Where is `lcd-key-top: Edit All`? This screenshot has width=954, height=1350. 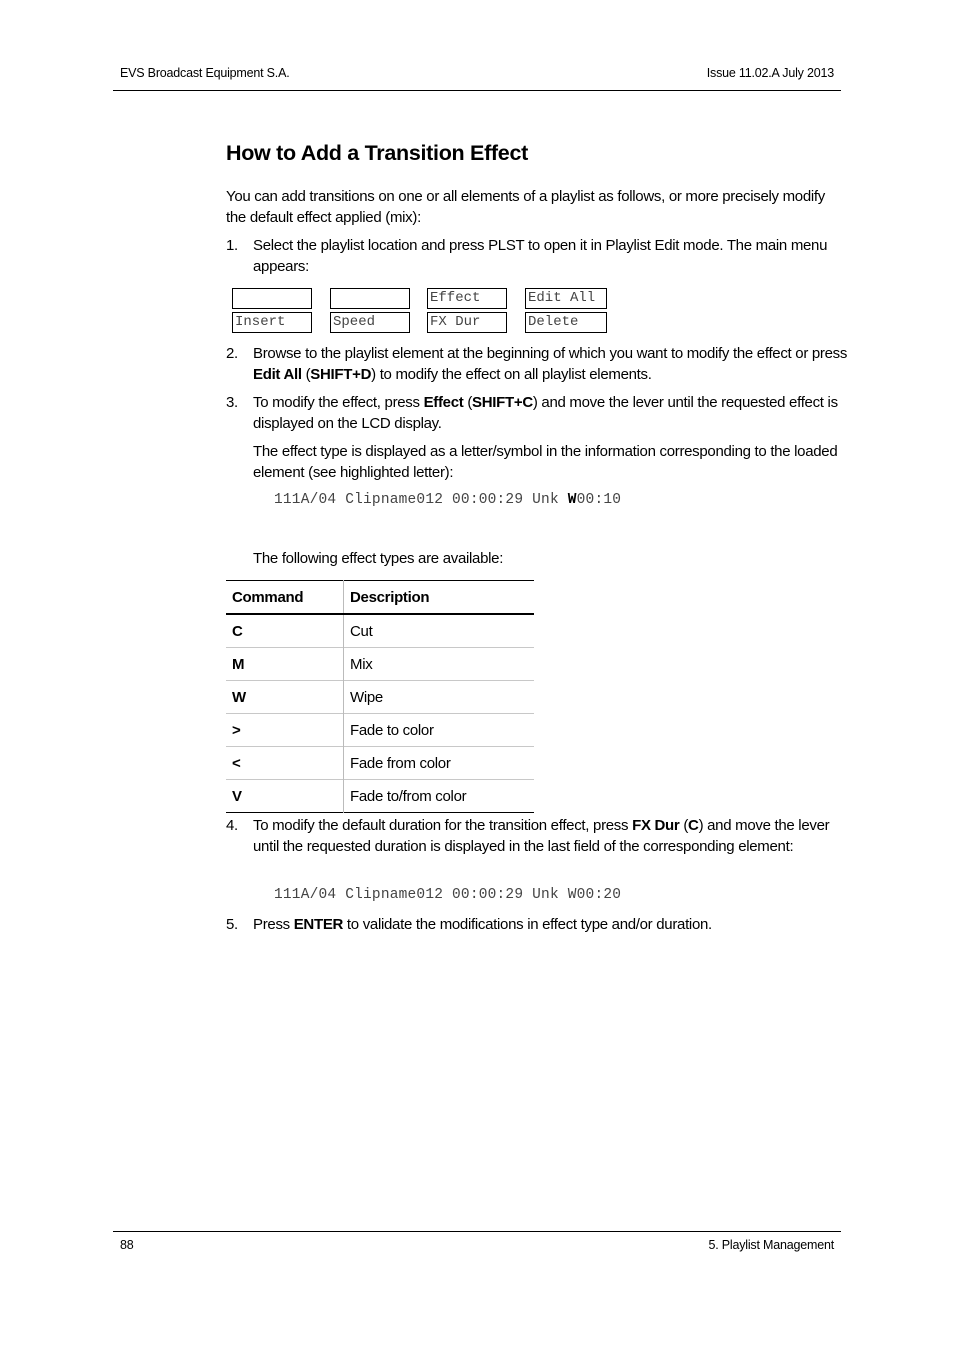
lcd-key-top: Edit All is located at coordinates (566, 298).